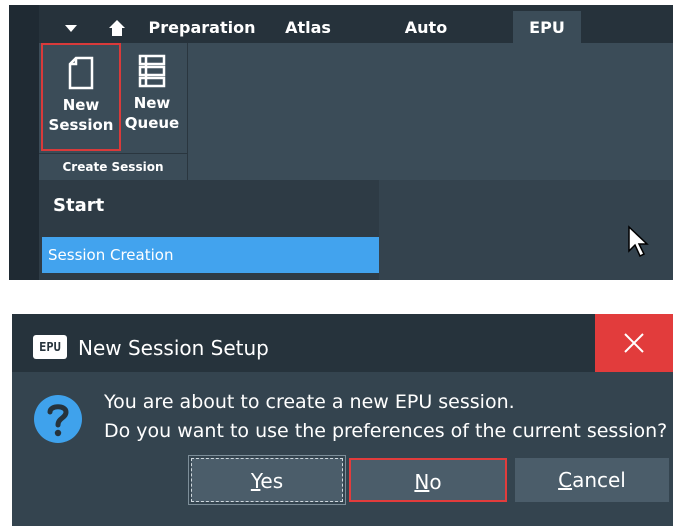 Image resolution: width=673 pixels, height=527 pixels. Describe the element at coordinates (81, 125) in the screenshot. I see `new-session-label-line2: Session` at that location.